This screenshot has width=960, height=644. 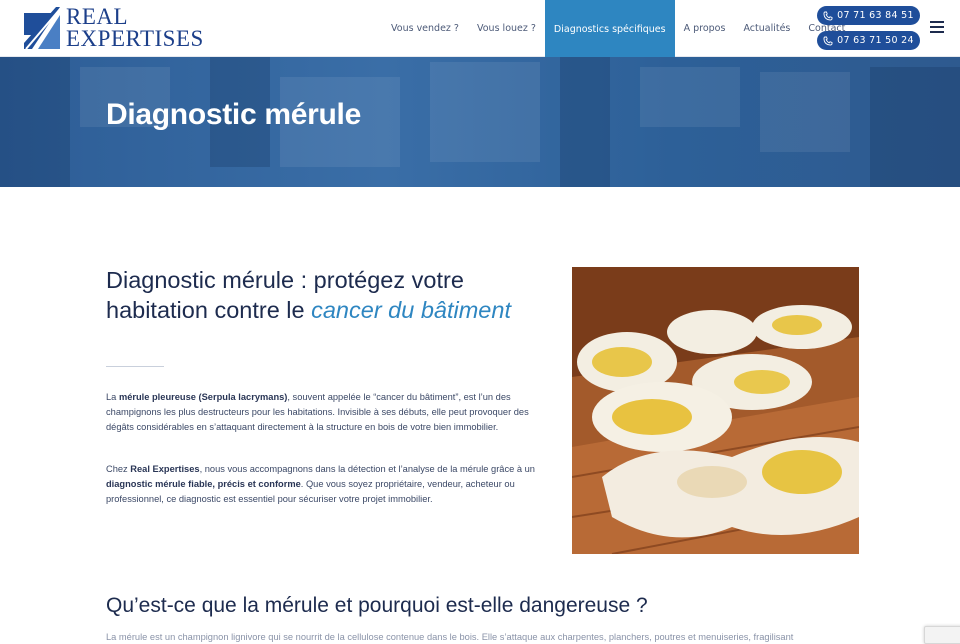 I want to click on logo-text-line2: EXPERTISES, so click(x=135, y=38).